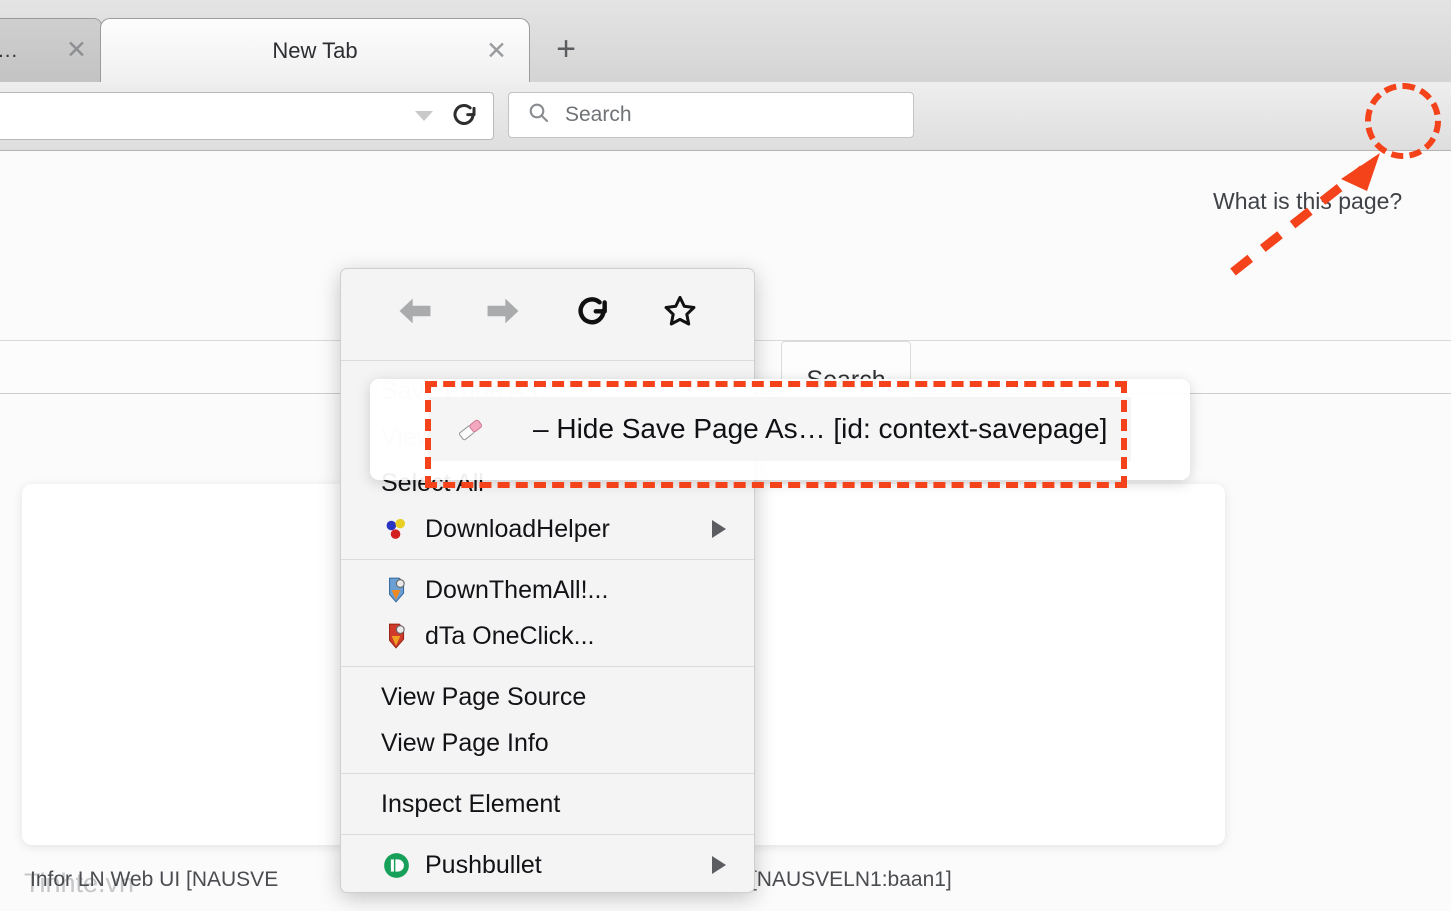  What do you see at coordinates (247, 116) in the screenshot?
I see `address-bar` at bounding box center [247, 116].